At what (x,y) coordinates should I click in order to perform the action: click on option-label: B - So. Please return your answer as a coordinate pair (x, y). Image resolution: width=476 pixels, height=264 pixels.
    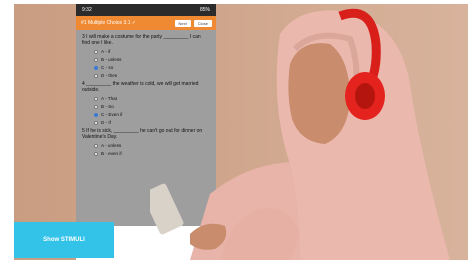
    Looking at the image, I should click on (107, 106).